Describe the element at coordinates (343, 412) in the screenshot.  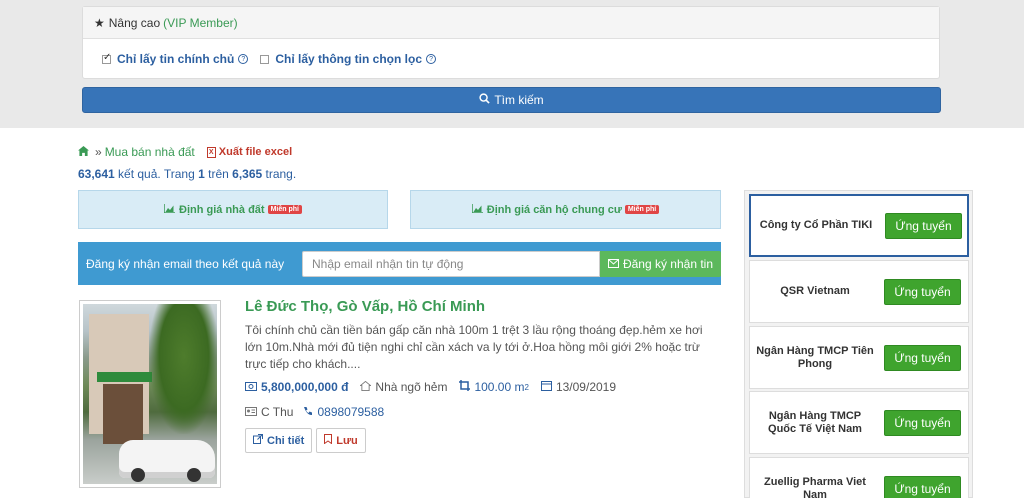
I see `contact-phone: 0898079588` at that location.